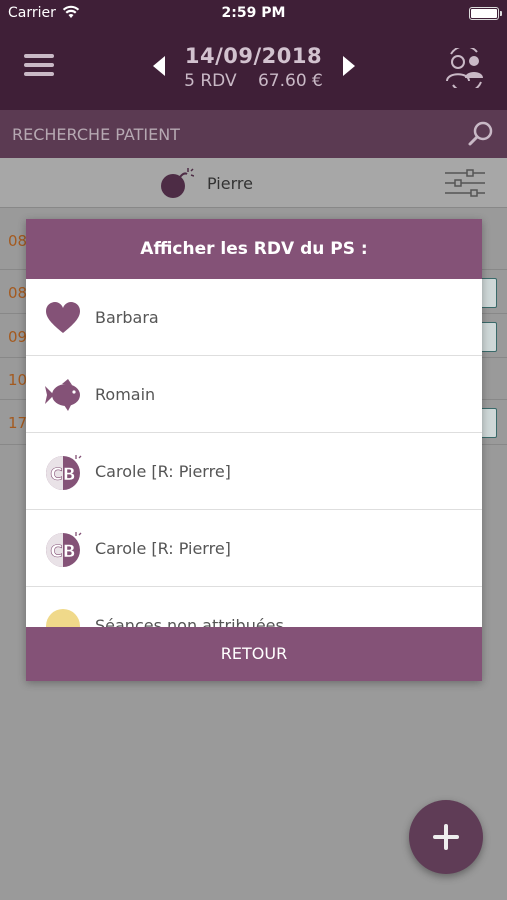  What do you see at coordinates (177, 183) in the screenshot?
I see `bomb-icon` at bounding box center [177, 183].